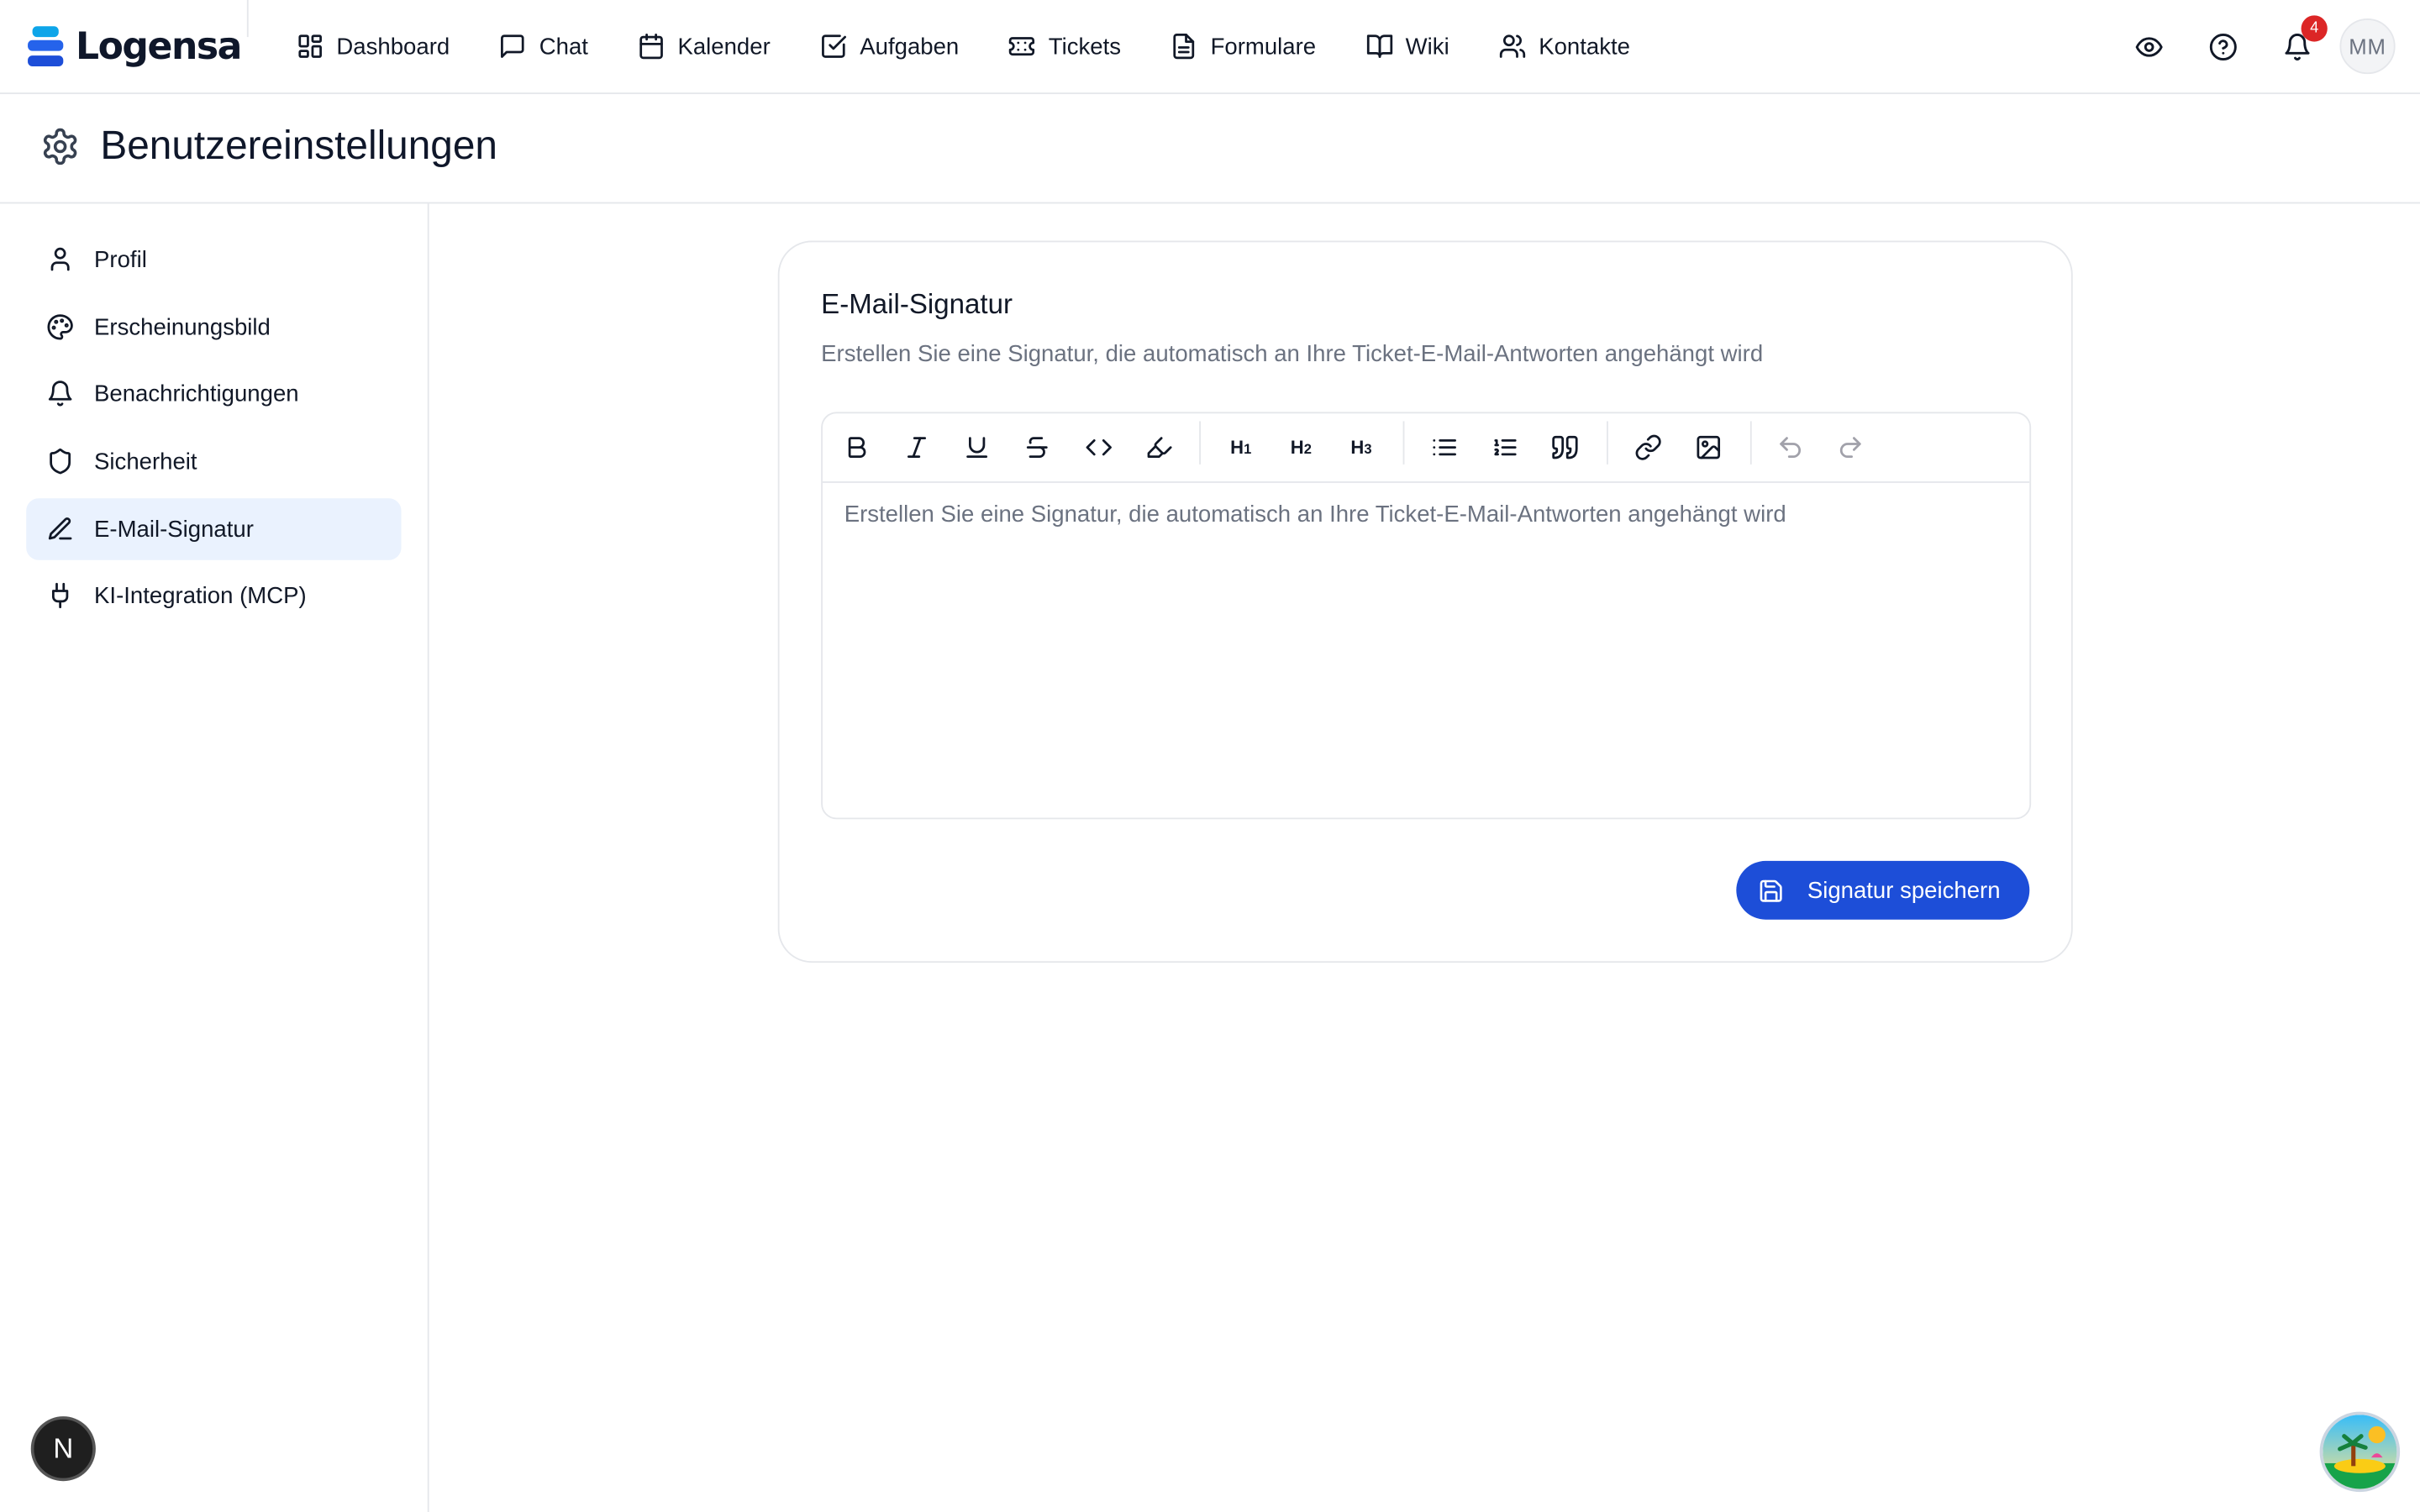  I want to click on quote-button, so click(1565, 447).